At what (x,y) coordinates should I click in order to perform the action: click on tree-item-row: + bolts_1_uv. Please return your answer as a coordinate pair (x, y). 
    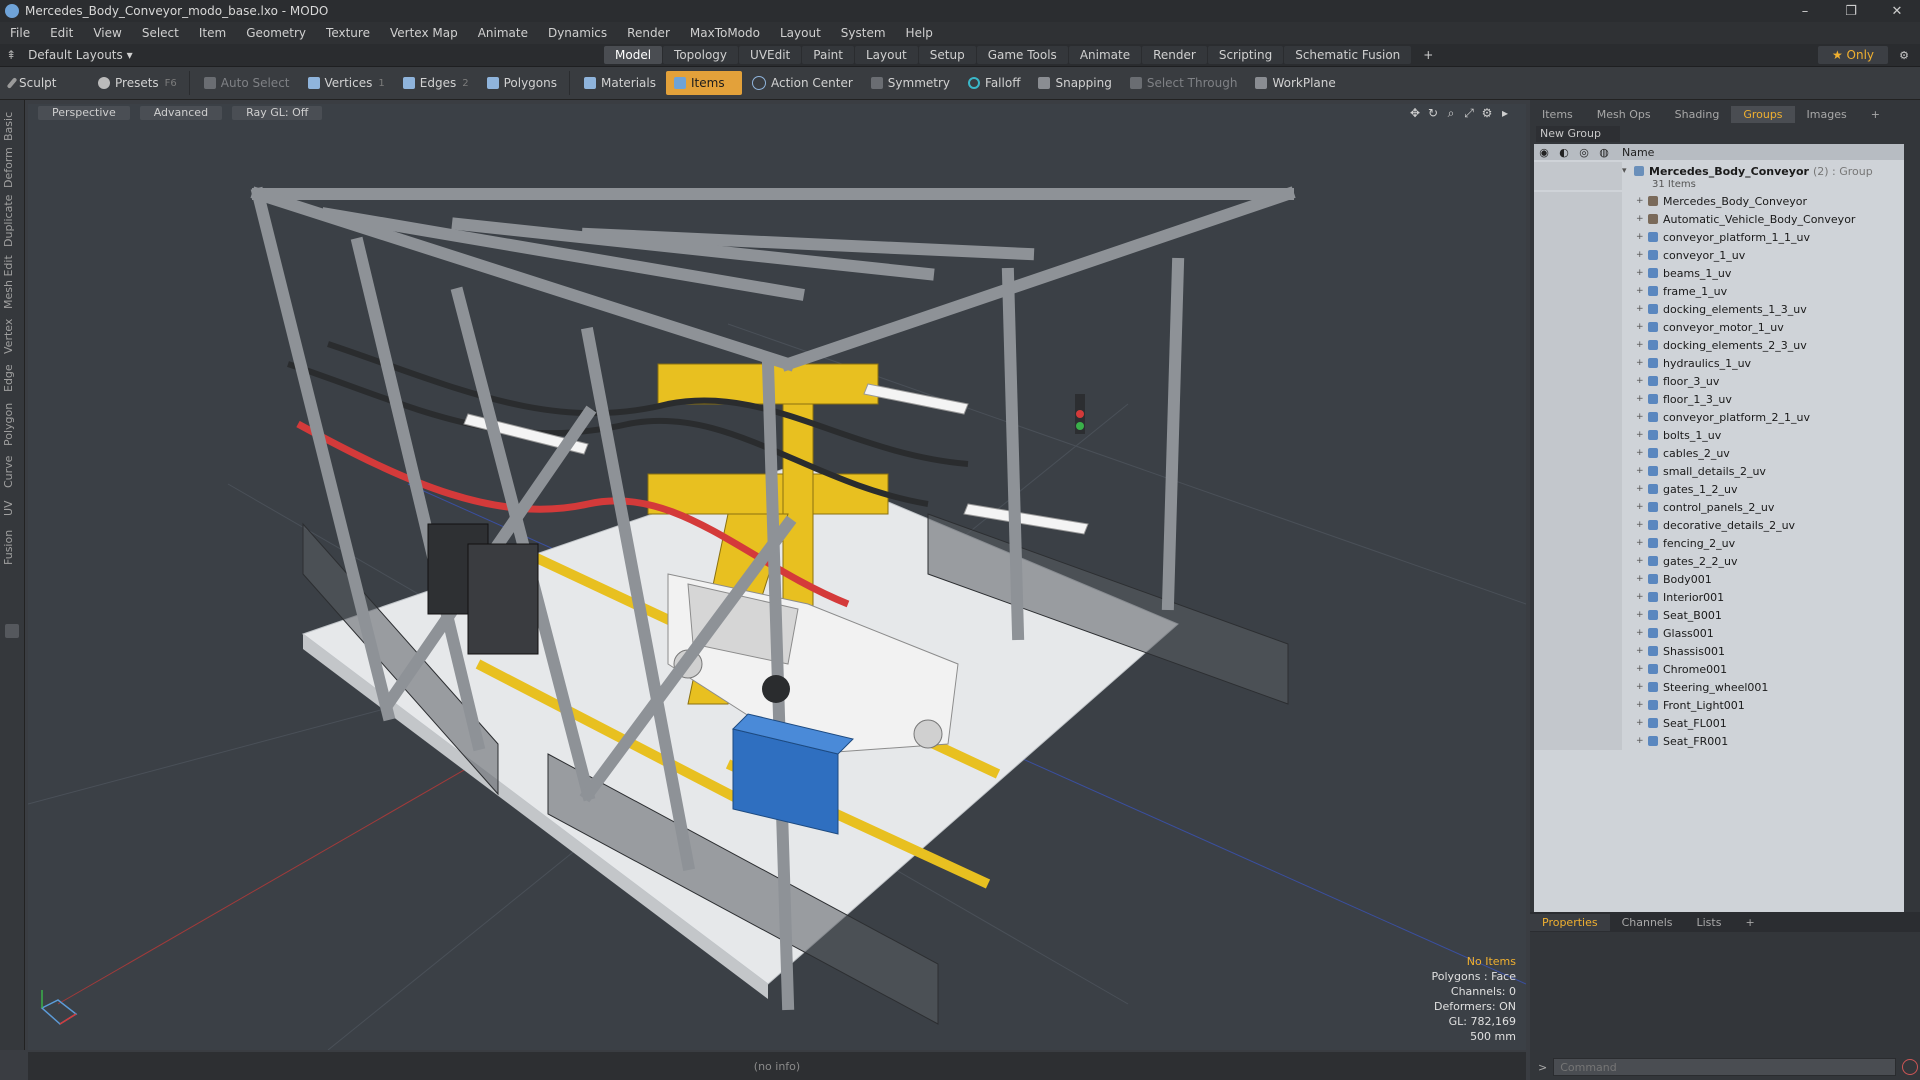
    Looking at the image, I should click on (1719, 435).